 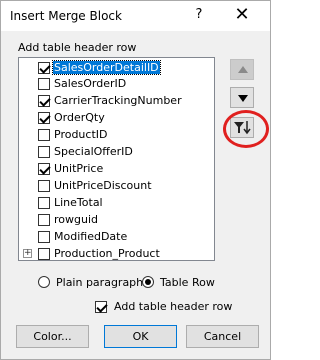 I want to click on field-label: UnitPrice, so click(x=78, y=168).